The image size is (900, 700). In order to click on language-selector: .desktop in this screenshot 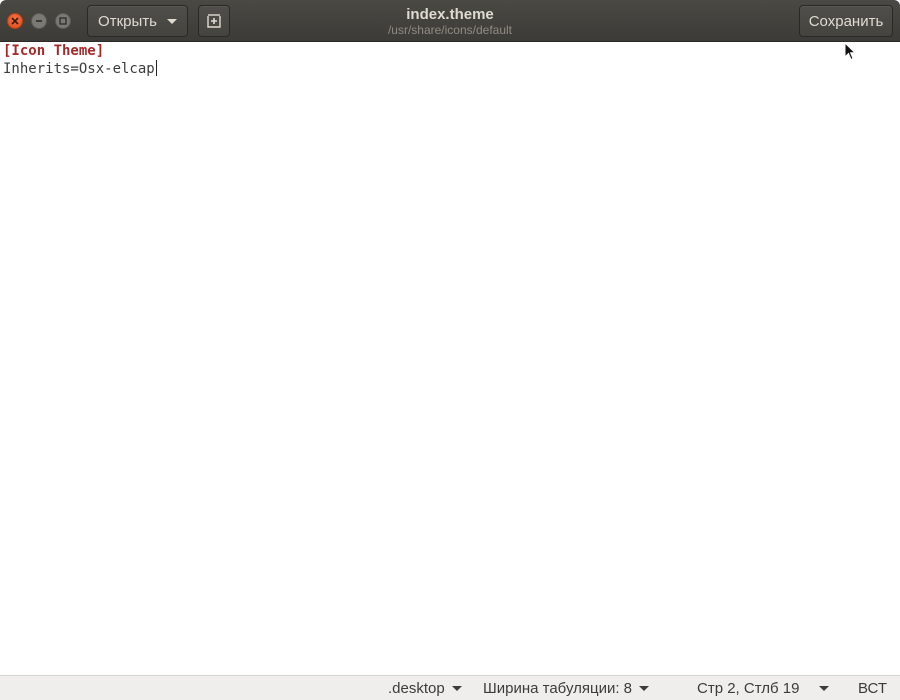, I will do `click(425, 688)`.